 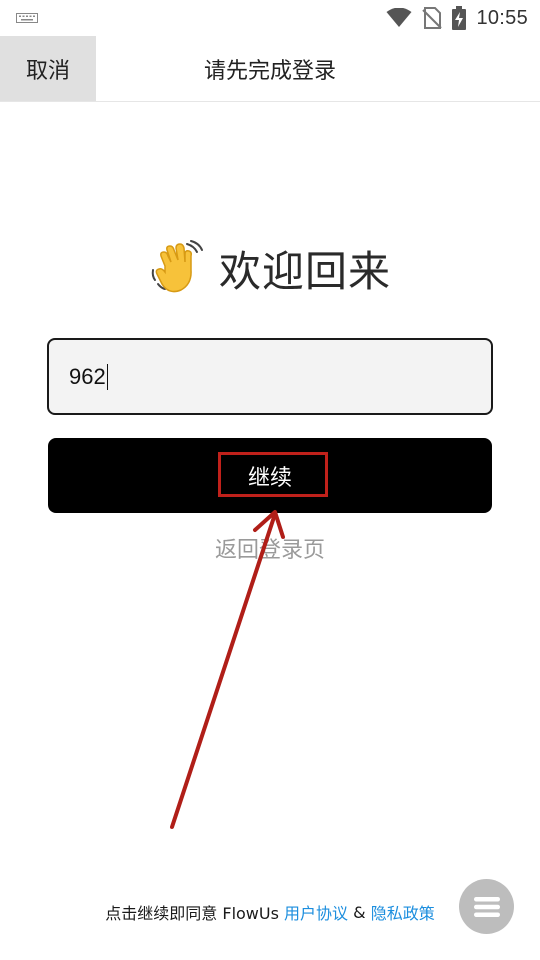 I want to click on terms-prefix: 点击继续即同意 FlowUs, so click(x=195, y=913).